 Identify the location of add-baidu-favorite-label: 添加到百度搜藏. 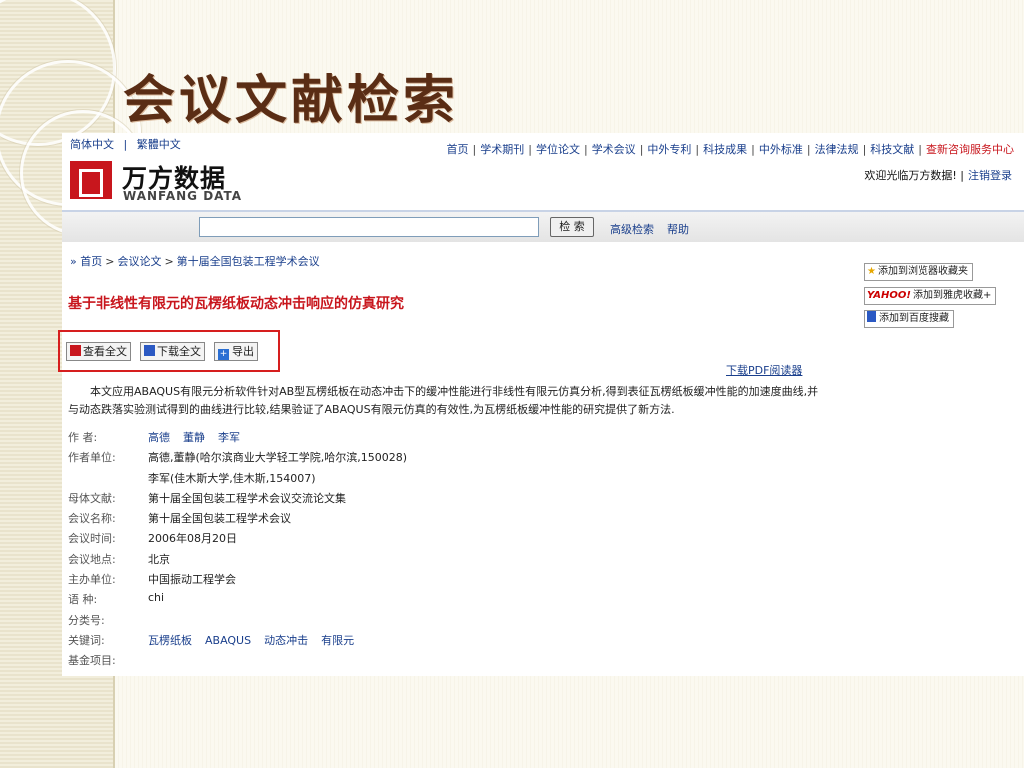
(914, 318).